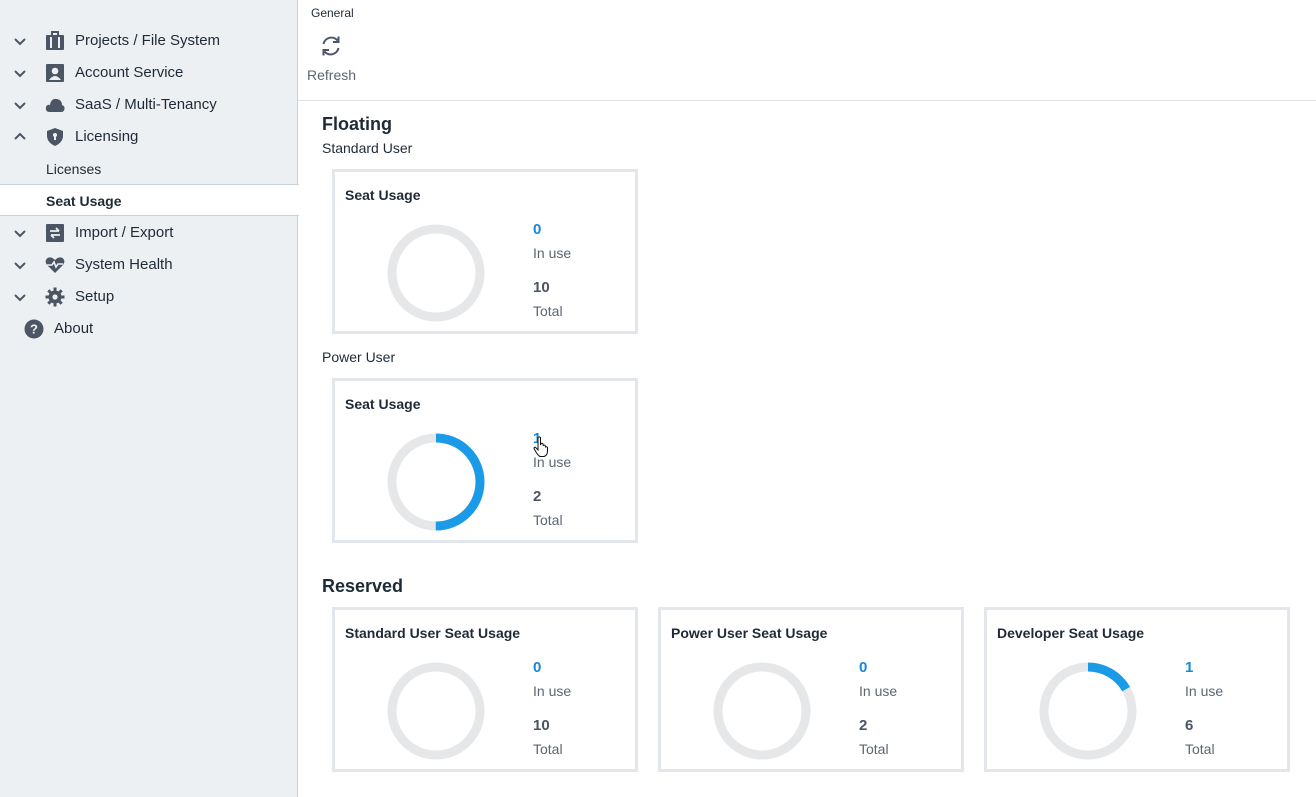 The width and height of the screenshot is (1316, 797). I want to click on sidebar-item-label: Account Service, so click(129, 72).